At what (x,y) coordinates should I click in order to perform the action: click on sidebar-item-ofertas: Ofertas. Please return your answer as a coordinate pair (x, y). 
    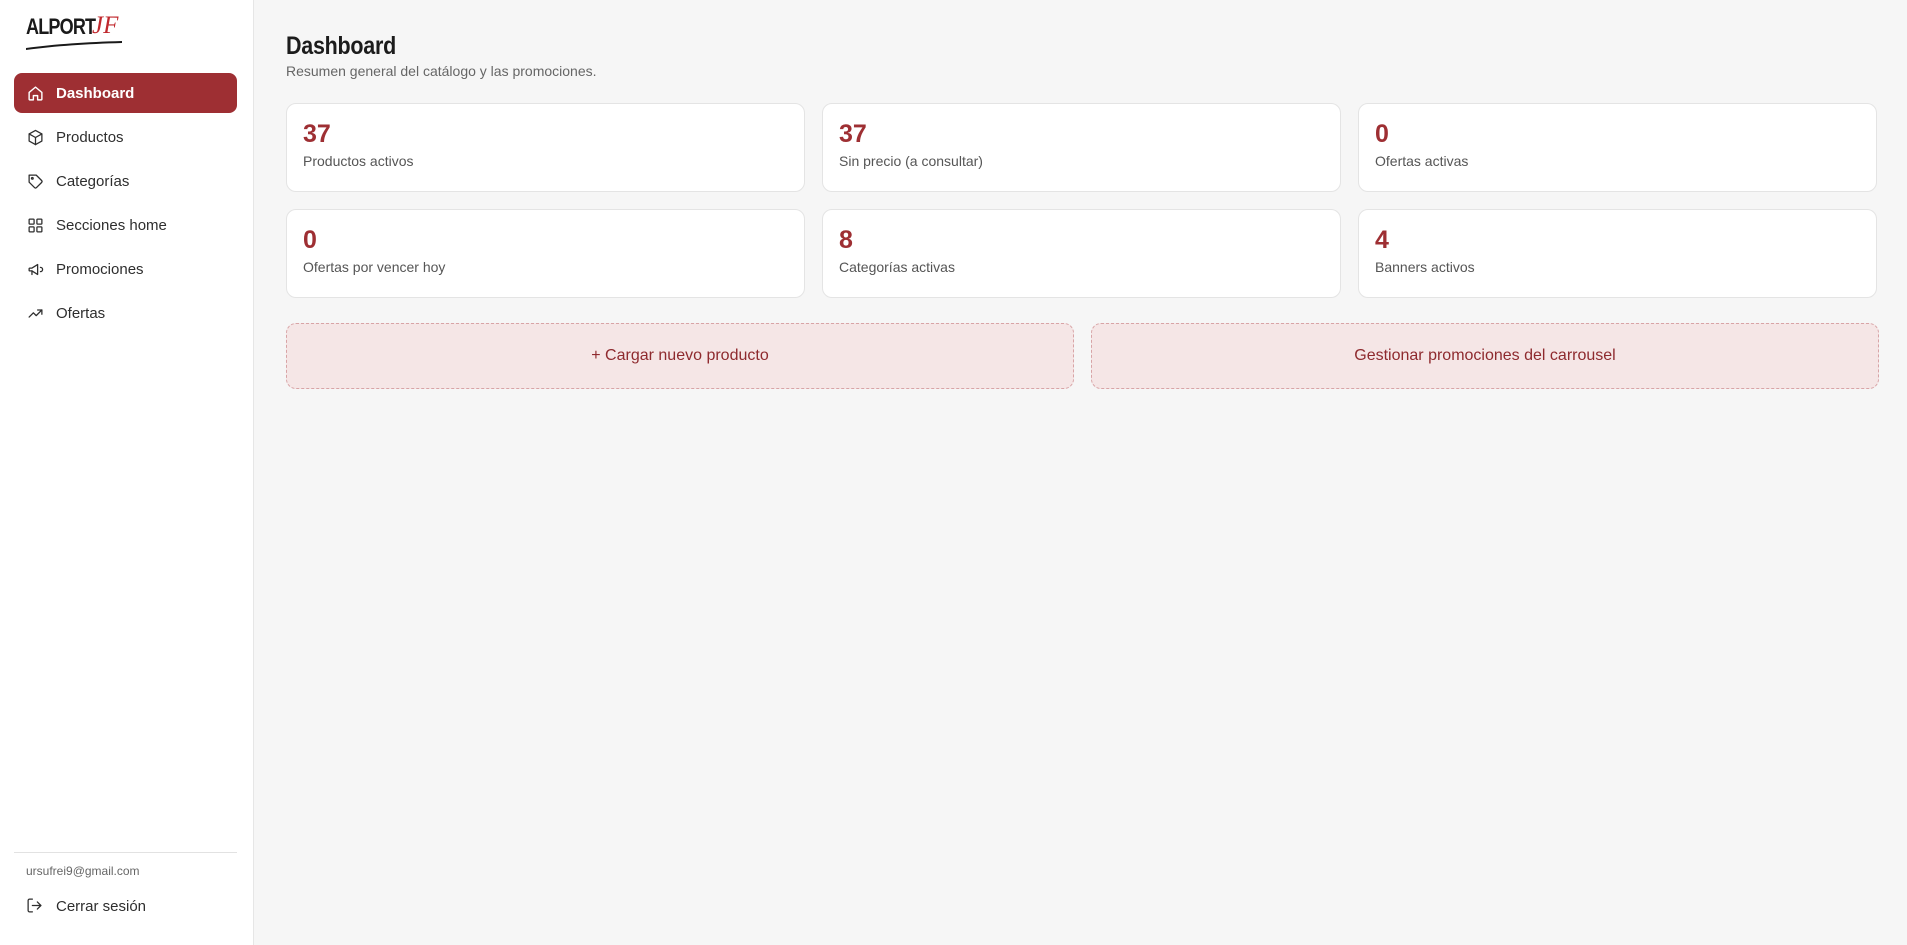
    Looking at the image, I should click on (125, 313).